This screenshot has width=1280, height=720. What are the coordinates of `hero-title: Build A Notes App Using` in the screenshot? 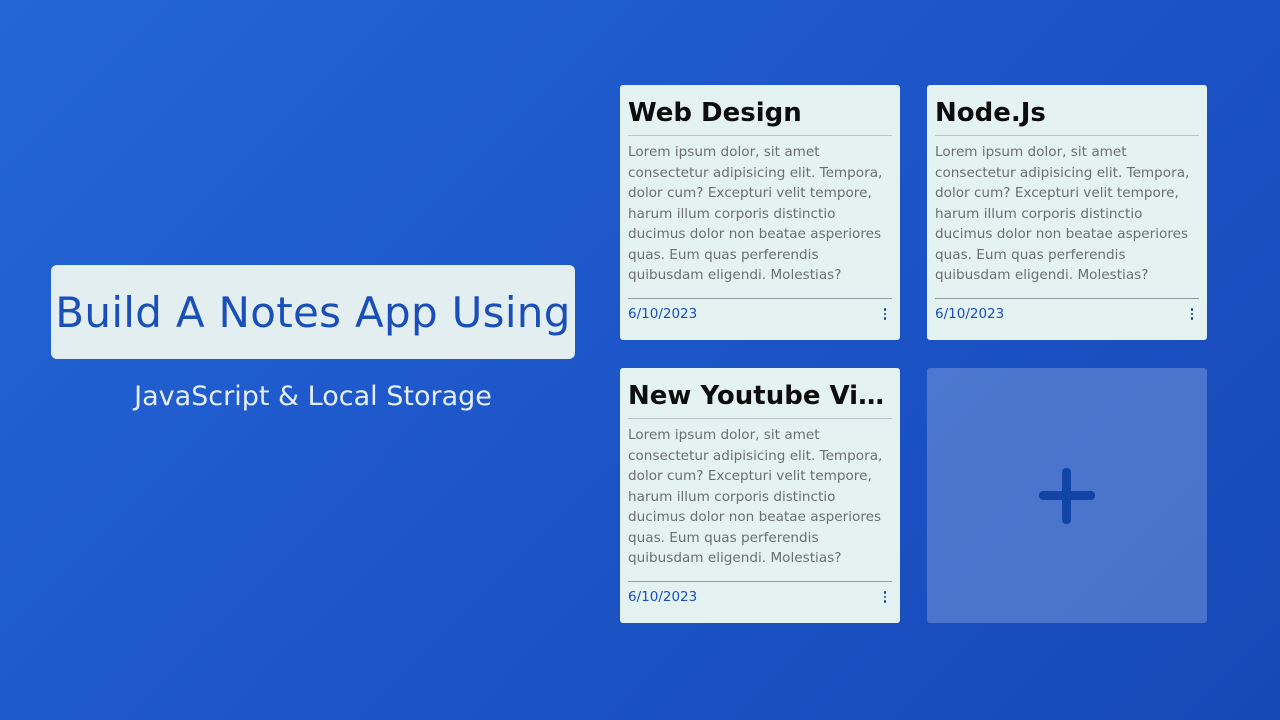 It's located at (313, 312).